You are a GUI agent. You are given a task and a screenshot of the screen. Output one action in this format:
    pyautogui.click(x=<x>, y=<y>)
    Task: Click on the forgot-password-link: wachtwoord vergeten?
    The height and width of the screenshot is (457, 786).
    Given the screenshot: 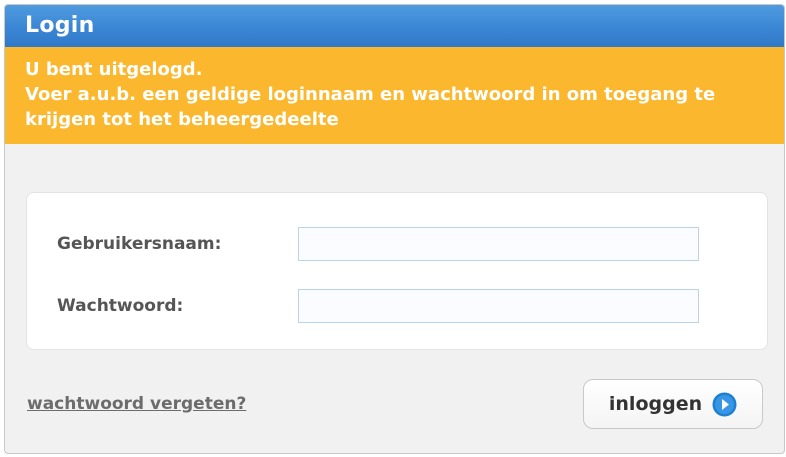 What is the action you would take?
    pyautogui.click(x=136, y=404)
    